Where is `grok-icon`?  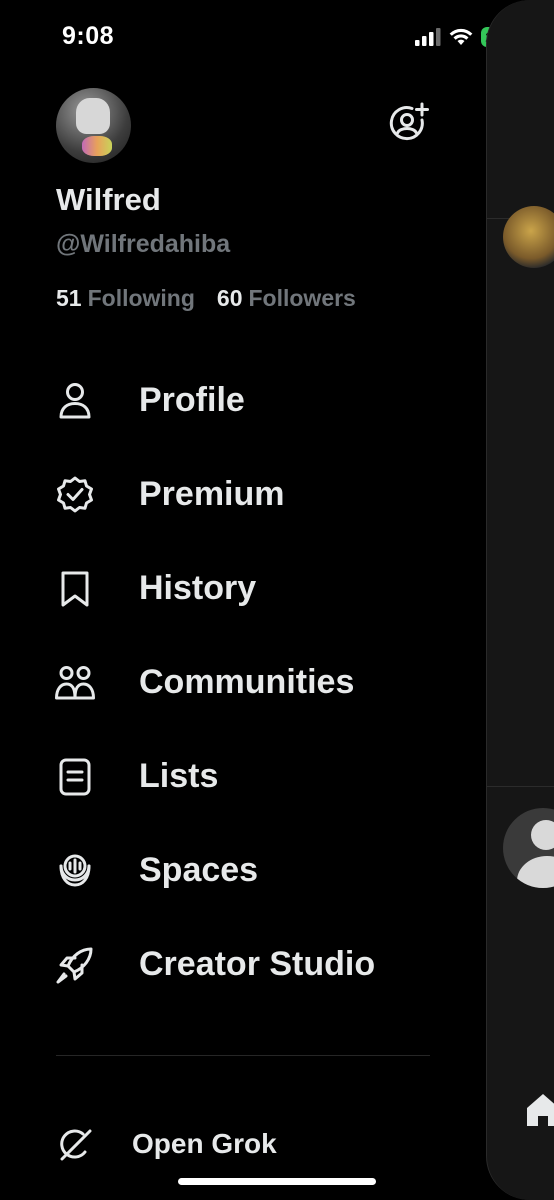
grok-icon is located at coordinates (74, 1145).